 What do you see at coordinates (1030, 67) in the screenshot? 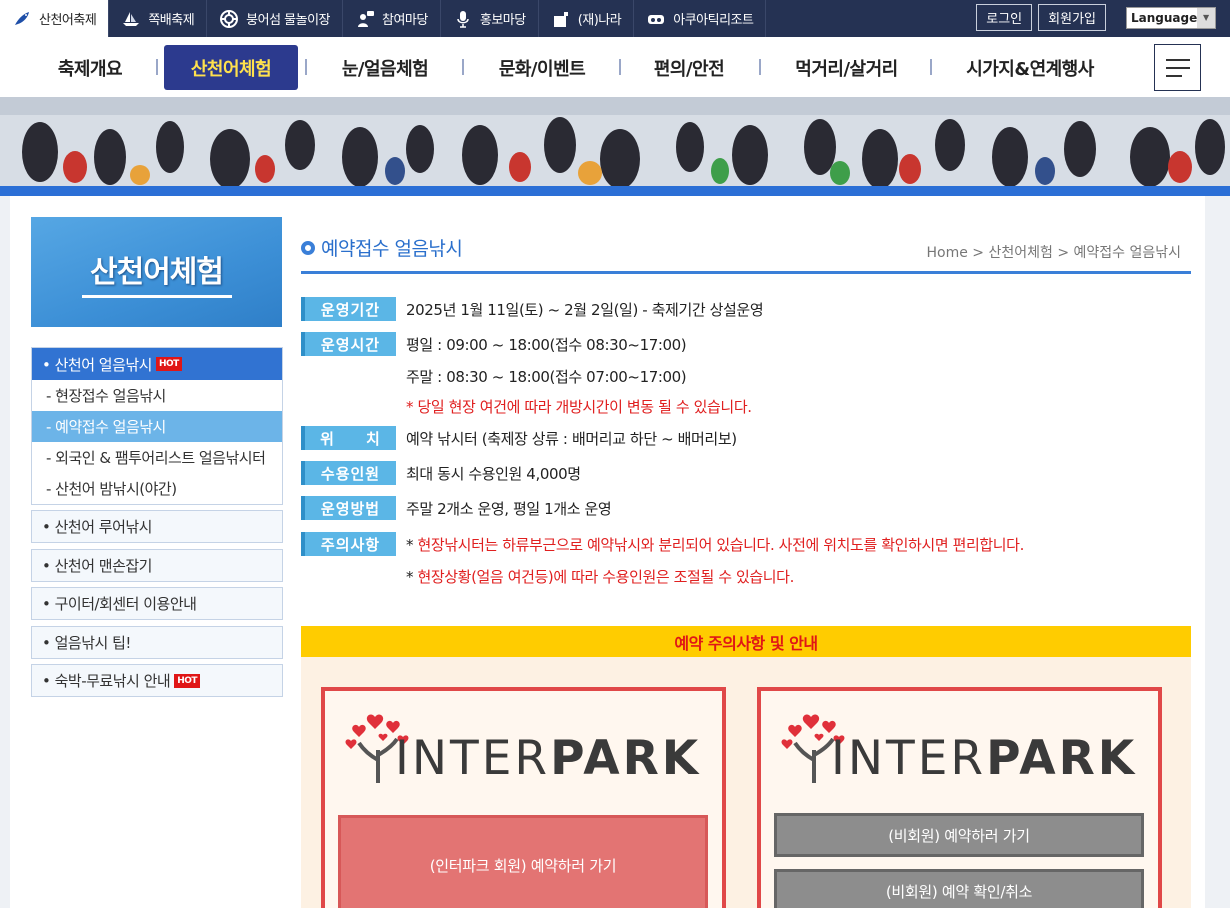
I see `main-nav-downtown: 시가지&연계행사` at bounding box center [1030, 67].